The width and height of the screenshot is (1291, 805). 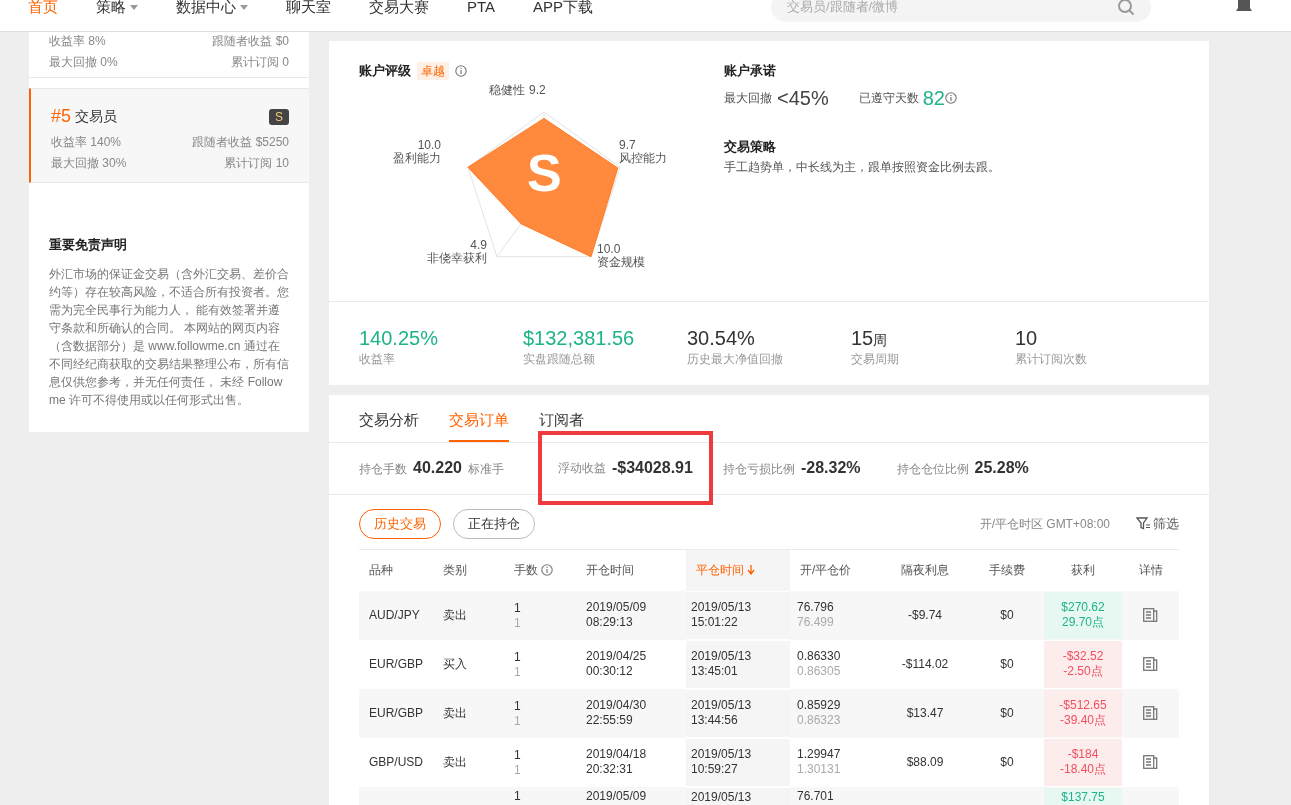 What do you see at coordinates (398, 338) in the screenshot?
I see `summary-value: 140.25%` at bounding box center [398, 338].